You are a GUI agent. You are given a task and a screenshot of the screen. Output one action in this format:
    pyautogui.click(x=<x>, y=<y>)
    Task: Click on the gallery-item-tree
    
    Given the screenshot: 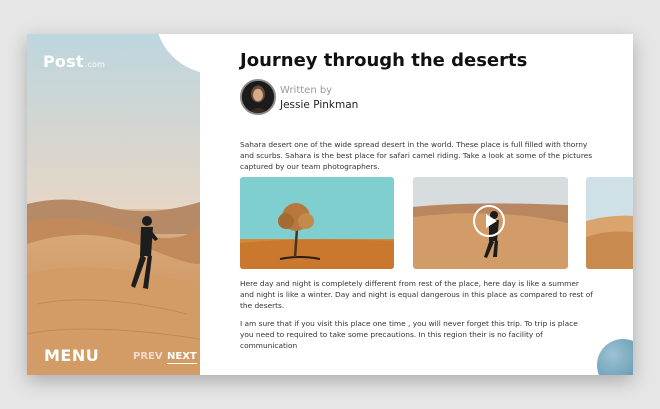 What is the action you would take?
    pyautogui.click(x=317, y=223)
    